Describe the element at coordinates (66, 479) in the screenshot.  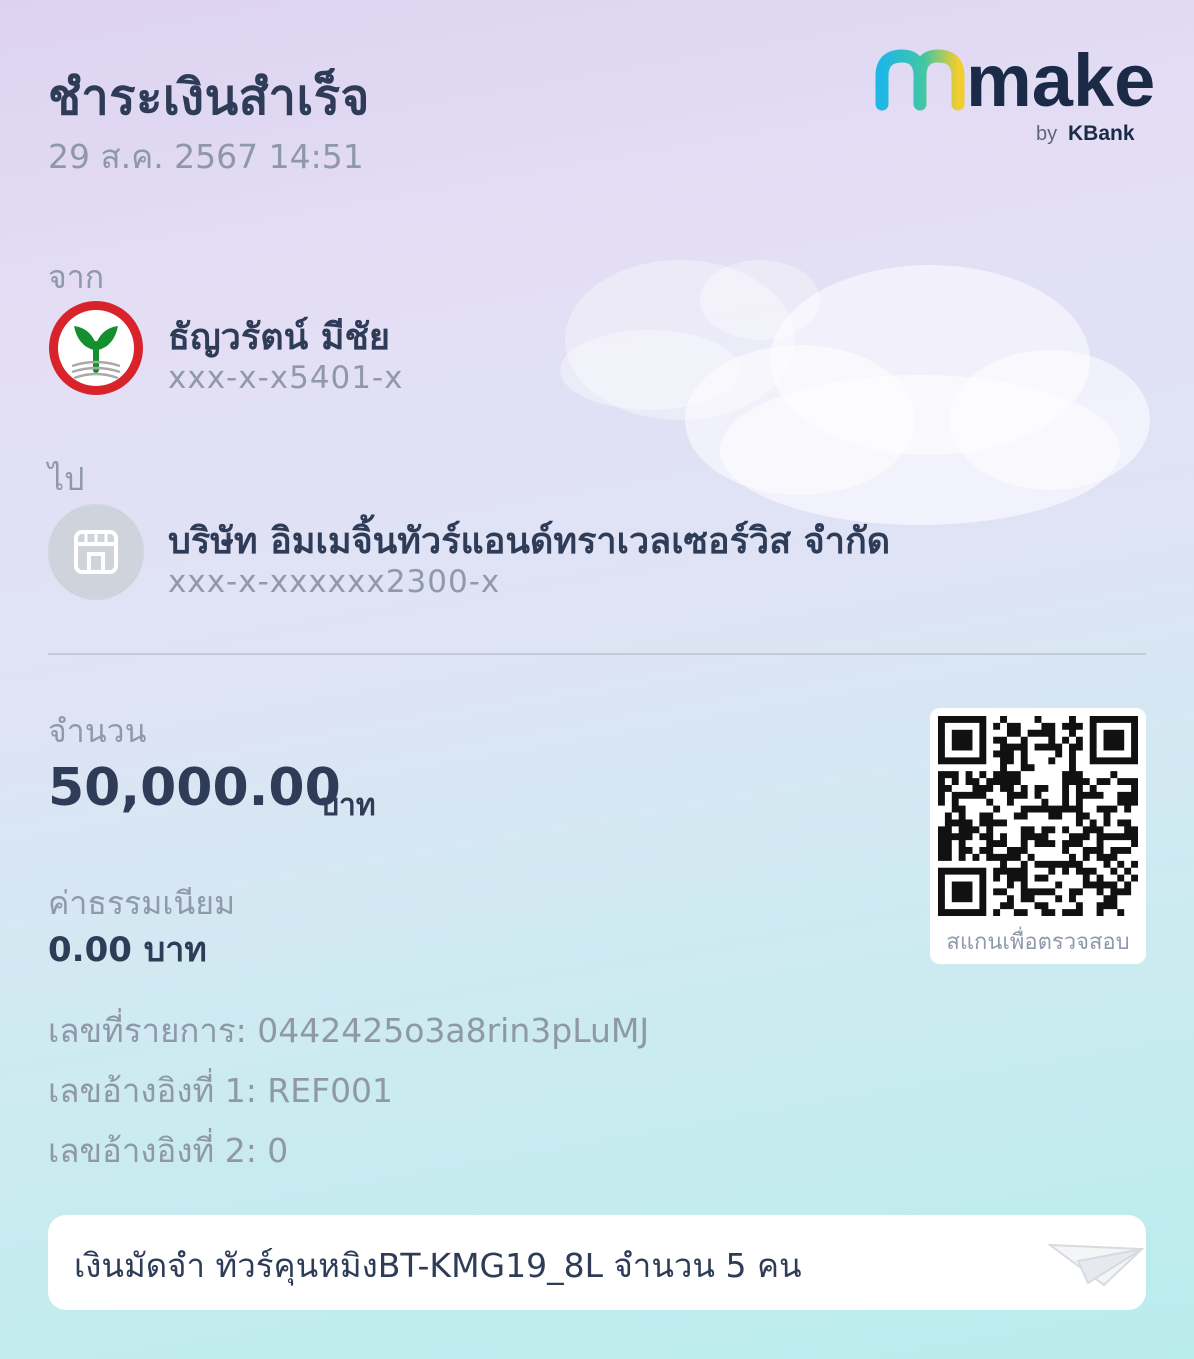
I see `to-label: ไป` at that location.